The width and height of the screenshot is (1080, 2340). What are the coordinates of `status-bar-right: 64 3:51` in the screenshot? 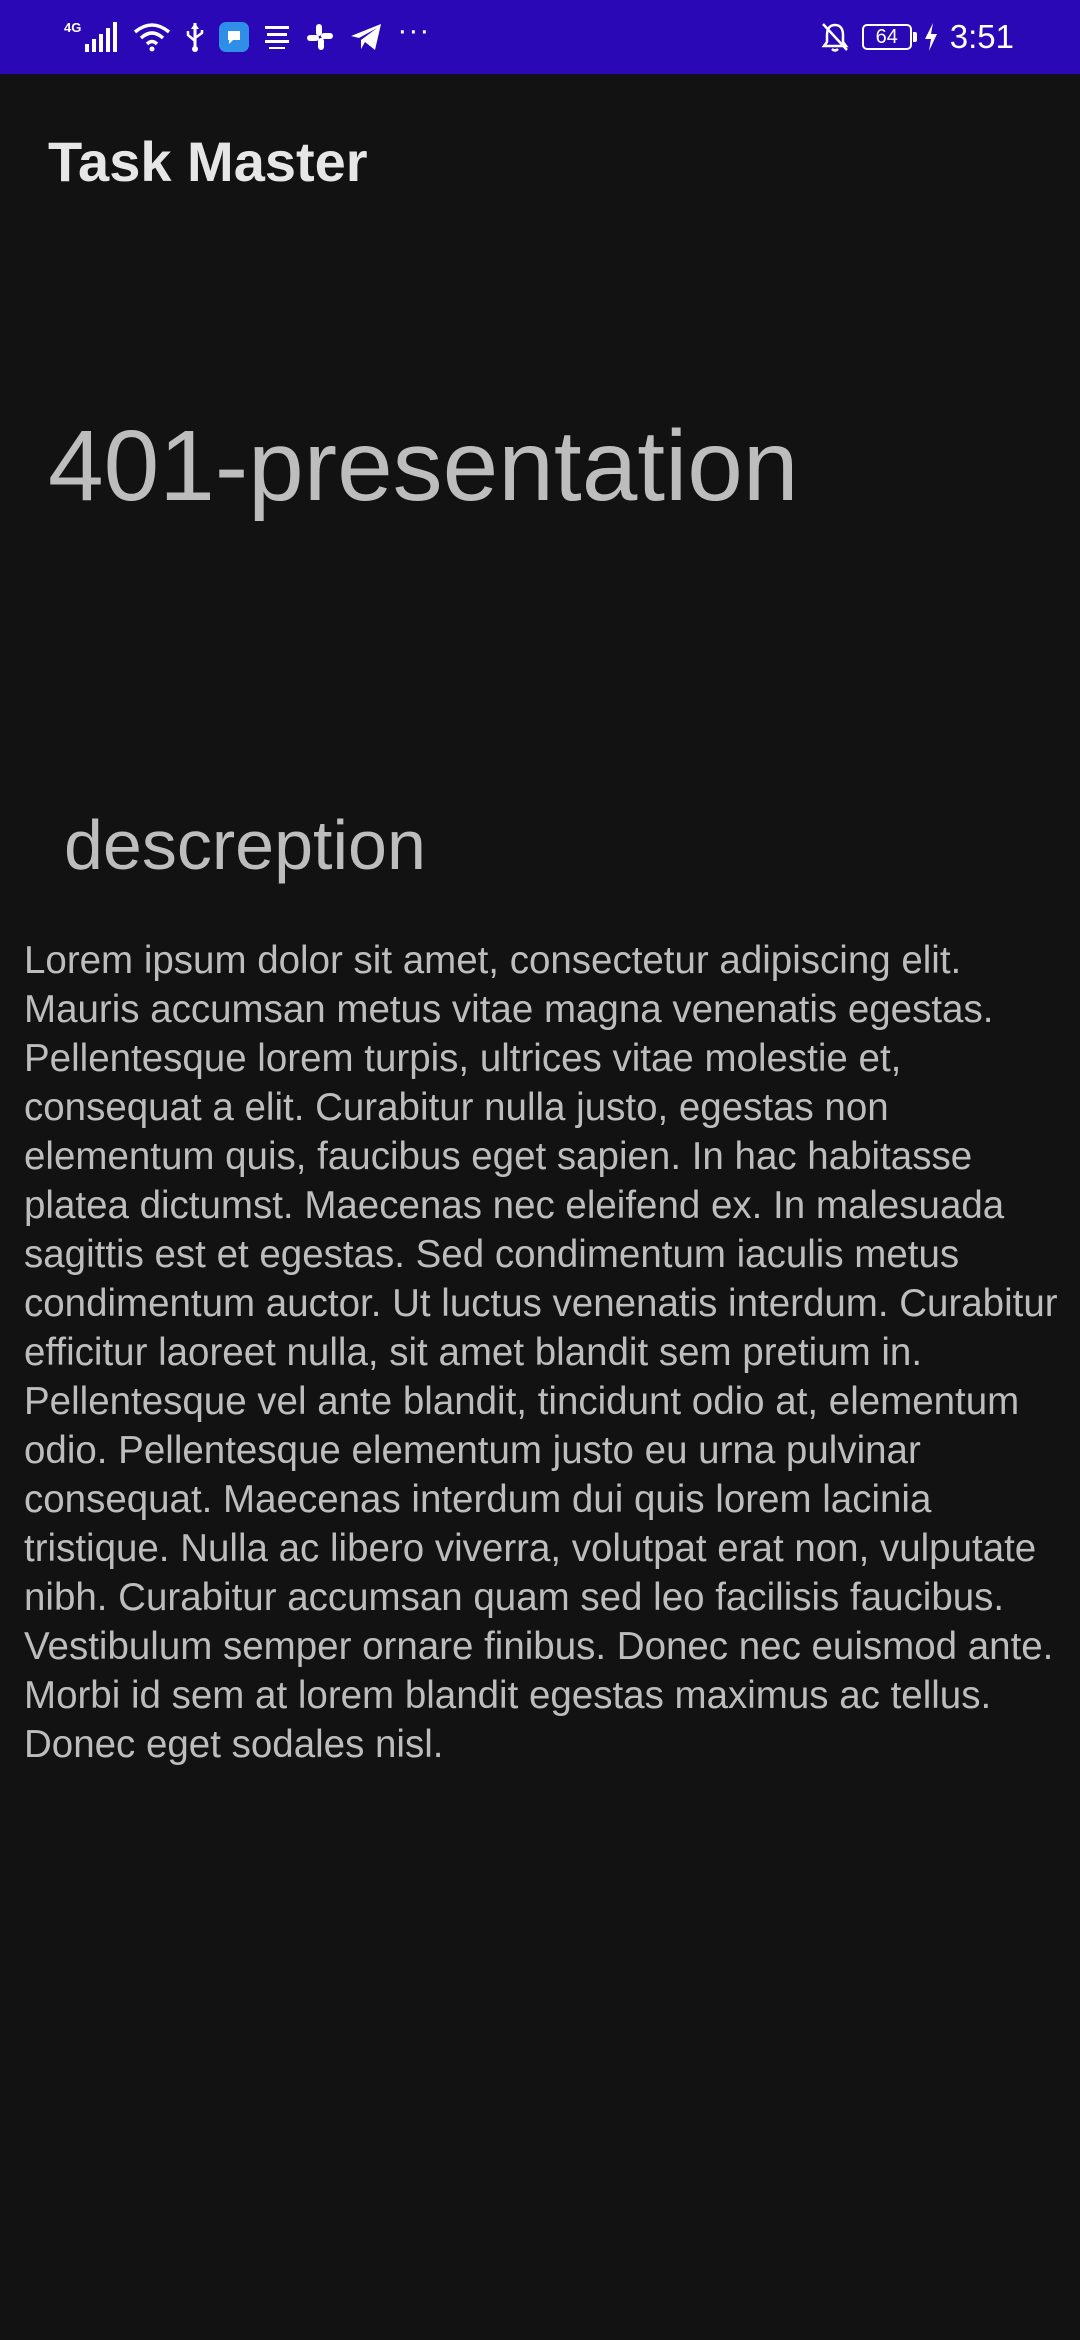 It's located at (917, 37).